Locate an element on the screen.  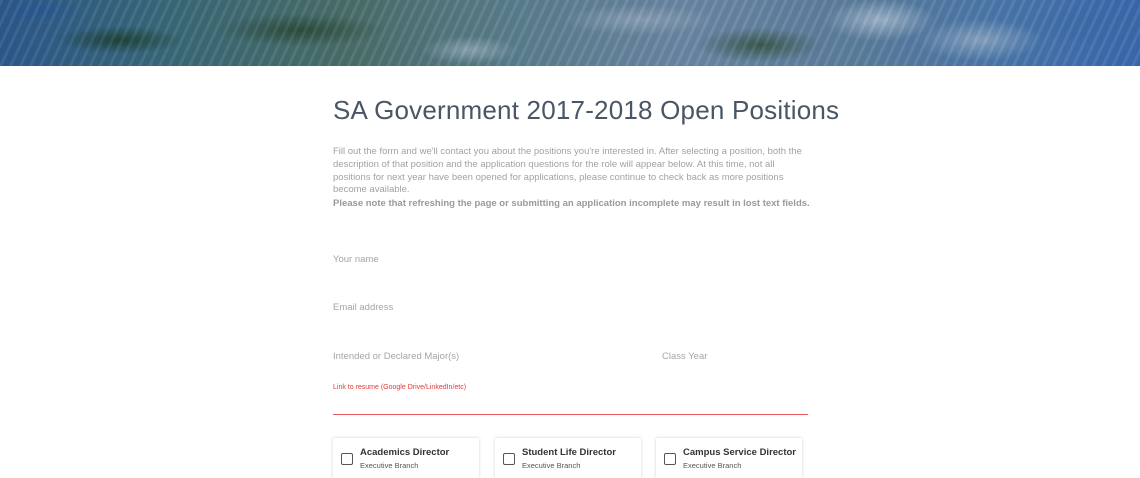
position-title: Academics Director is located at coordinates (405, 452).